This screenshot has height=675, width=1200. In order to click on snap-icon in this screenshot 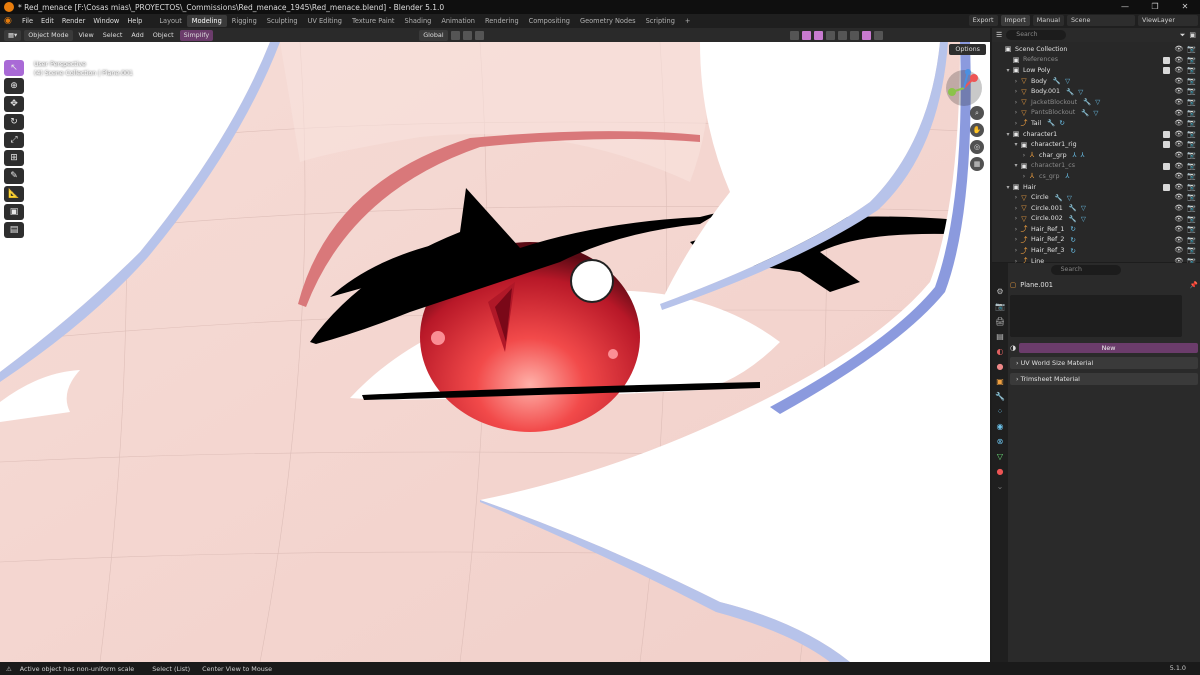, I will do `click(467, 35)`.